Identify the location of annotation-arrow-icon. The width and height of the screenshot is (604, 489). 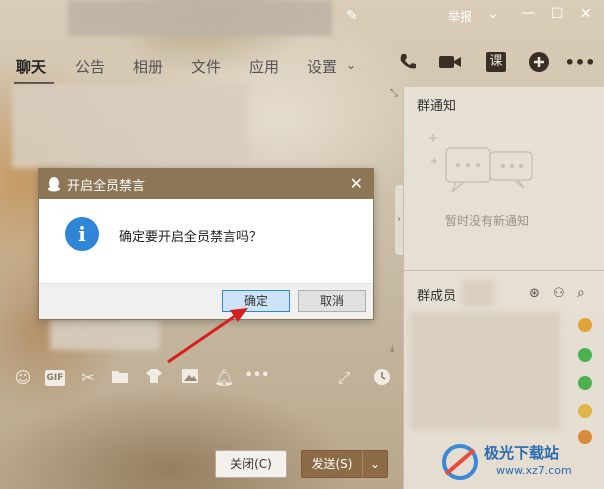
(207, 336).